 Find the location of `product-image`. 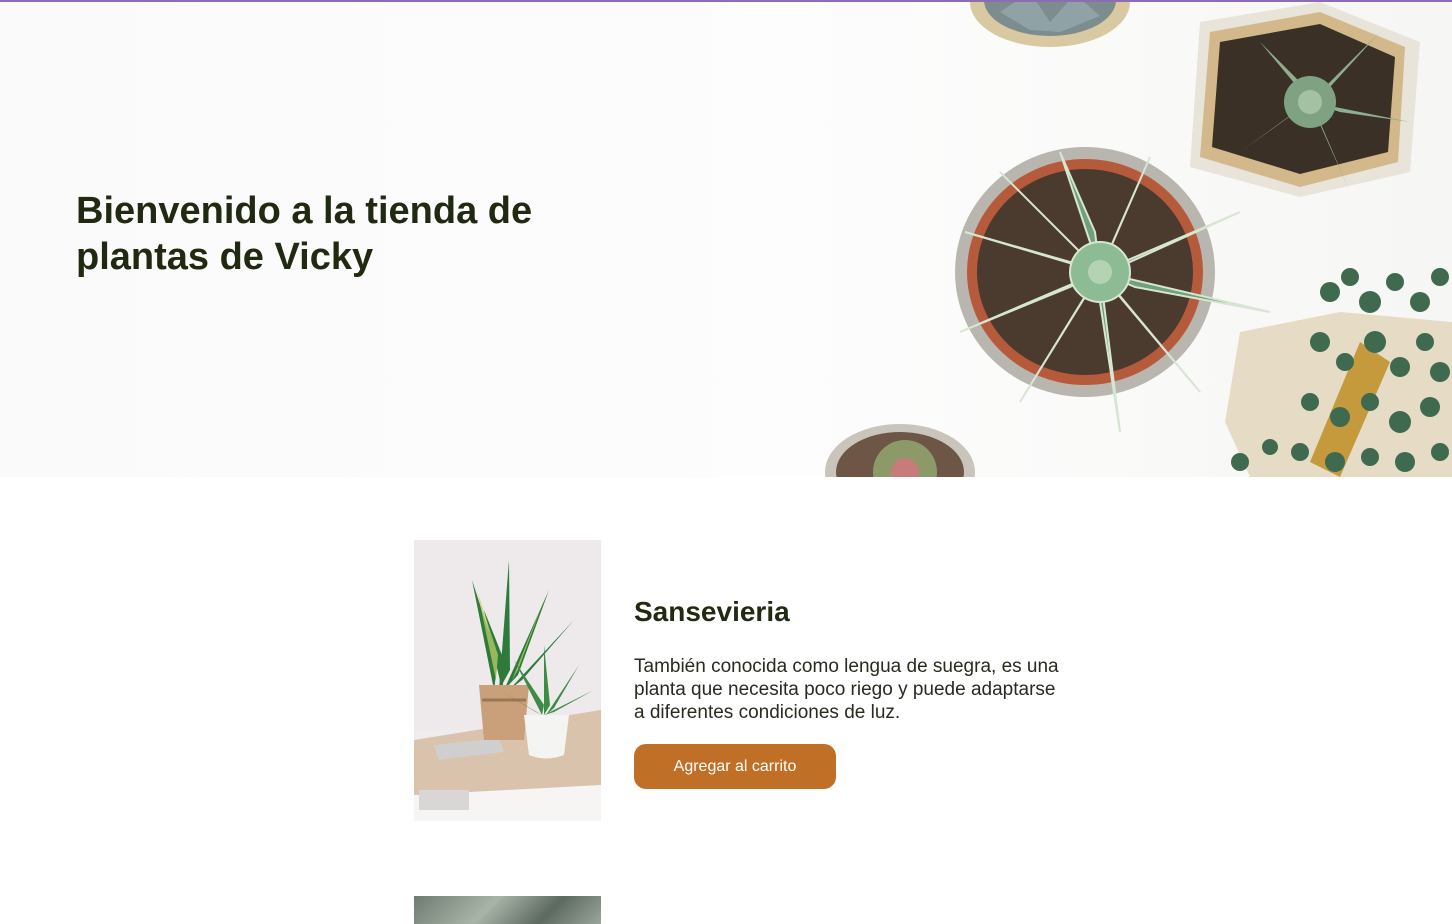

product-image is located at coordinates (507, 680).